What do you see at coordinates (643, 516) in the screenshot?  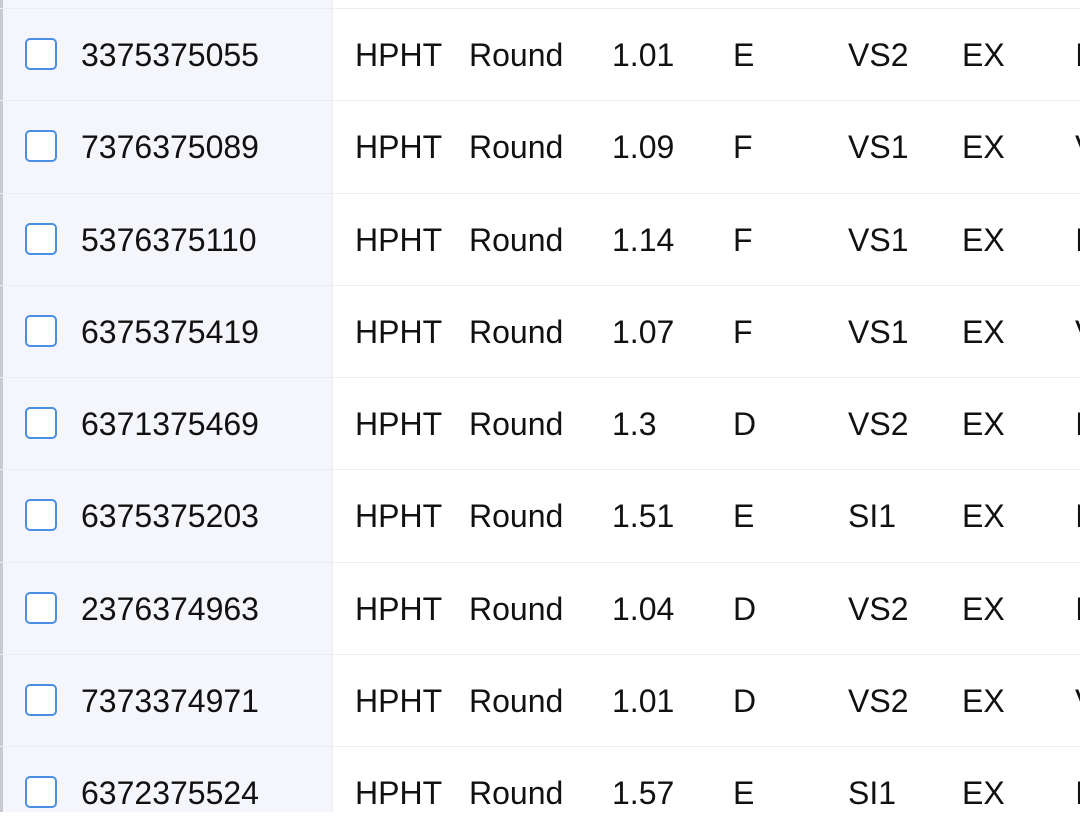 I see `carat-cell: 1.51` at bounding box center [643, 516].